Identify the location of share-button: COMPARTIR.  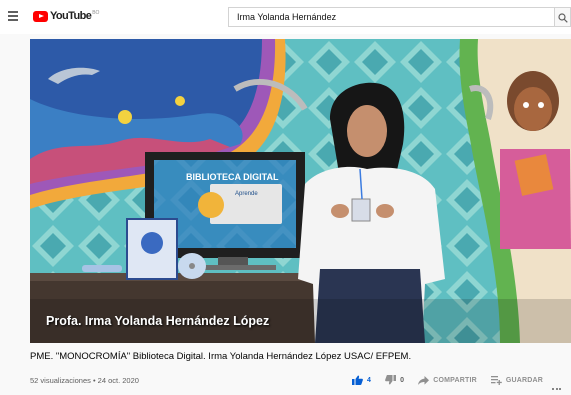
(447, 380).